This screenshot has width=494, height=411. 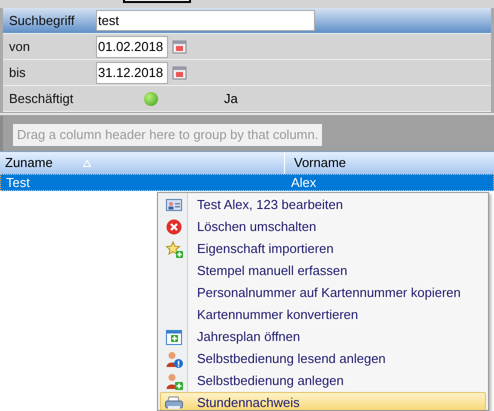 I want to click on column-header: Vorname, so click(x=317, y=163).